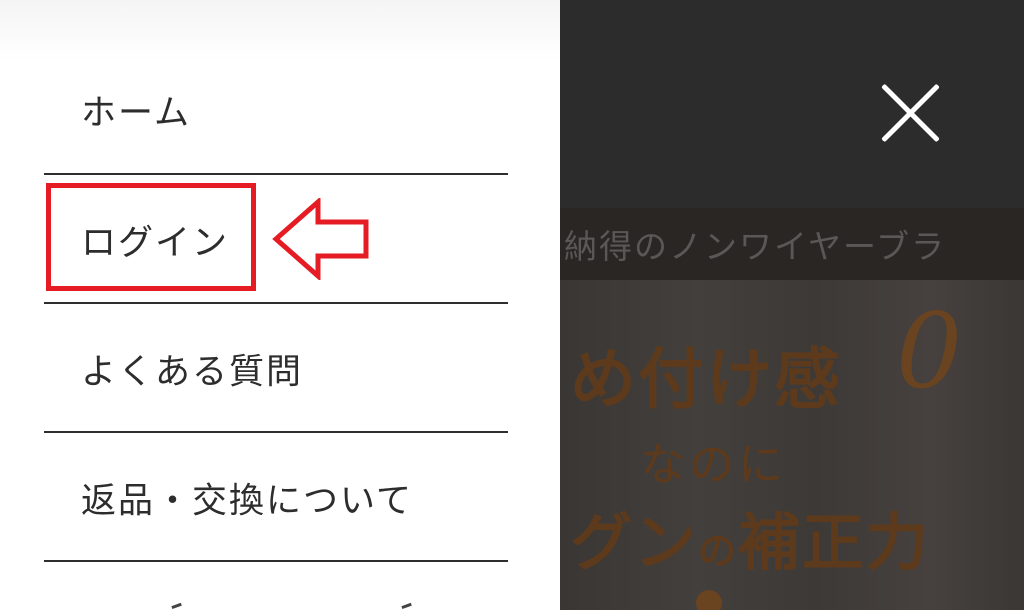 This screenshot has width=1024, height=610. Describe the element at coordinates (911, 113) in the screenshot. I see `close-icon` at that location.